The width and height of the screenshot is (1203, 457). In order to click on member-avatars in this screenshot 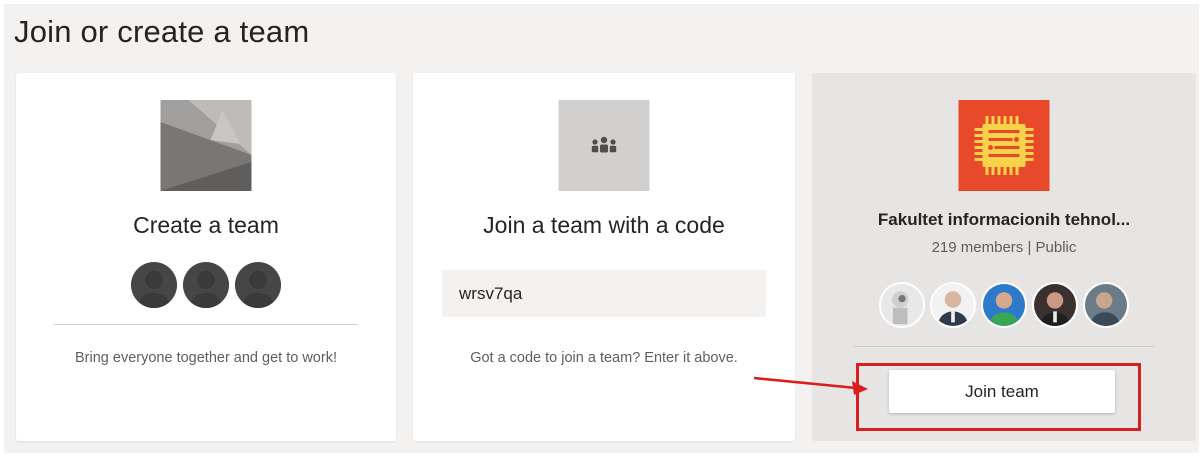, I will do `click(1004, 305)`.